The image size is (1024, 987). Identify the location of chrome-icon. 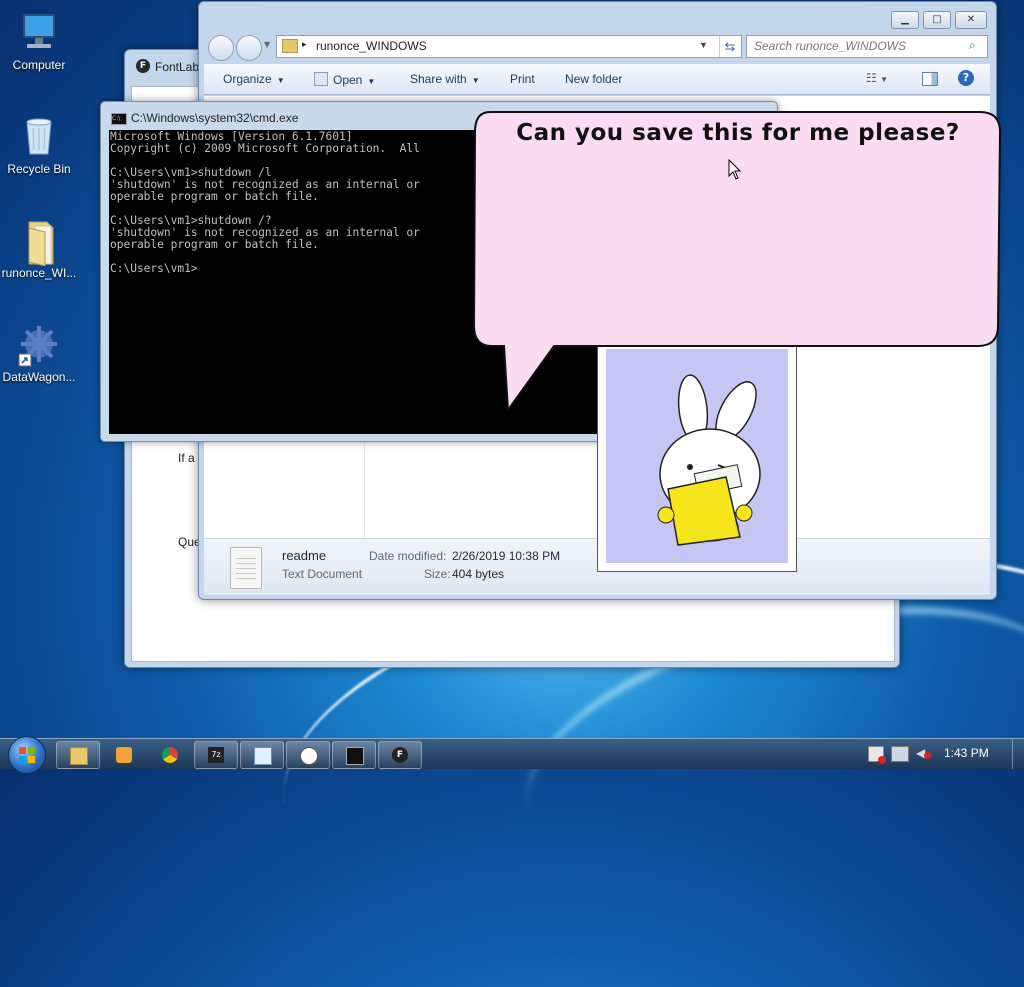
(170, 755).